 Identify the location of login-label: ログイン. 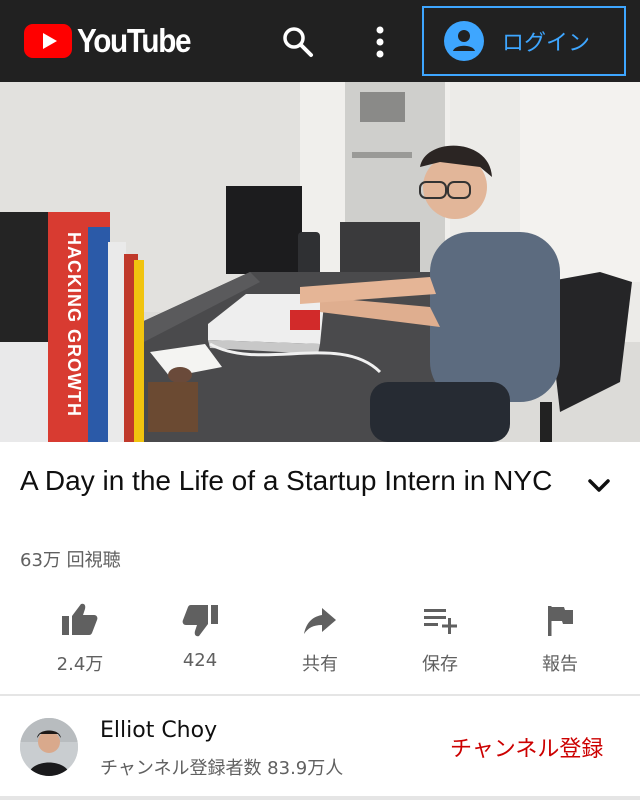
(546, 43).